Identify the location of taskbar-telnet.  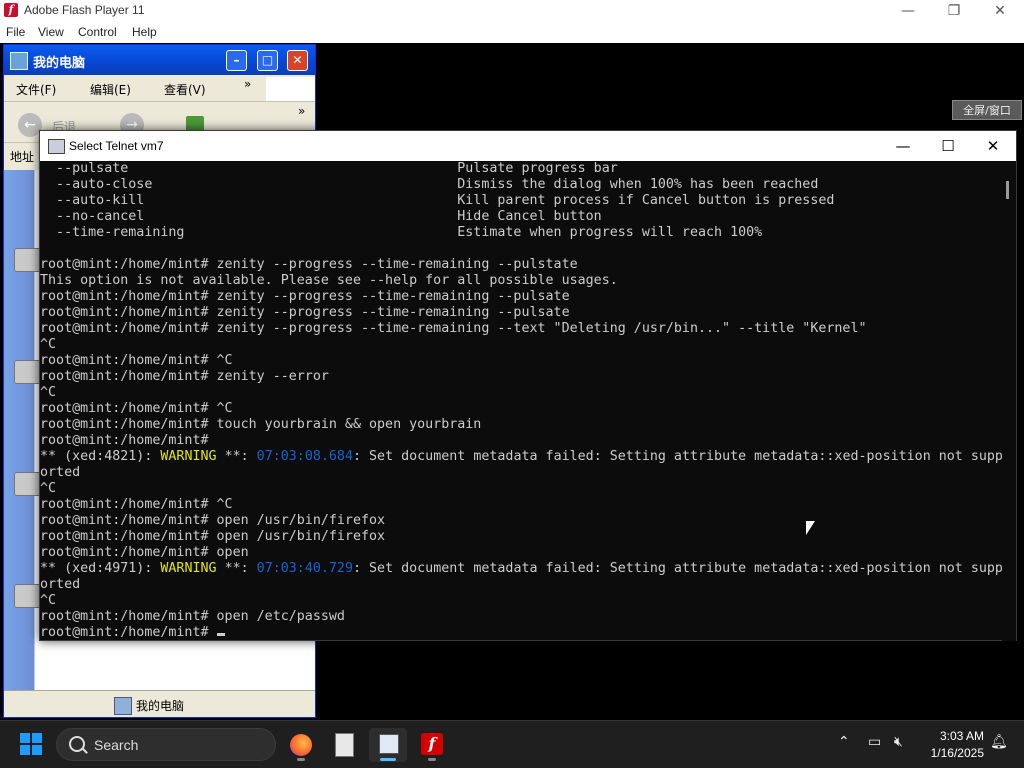
(388, 745).